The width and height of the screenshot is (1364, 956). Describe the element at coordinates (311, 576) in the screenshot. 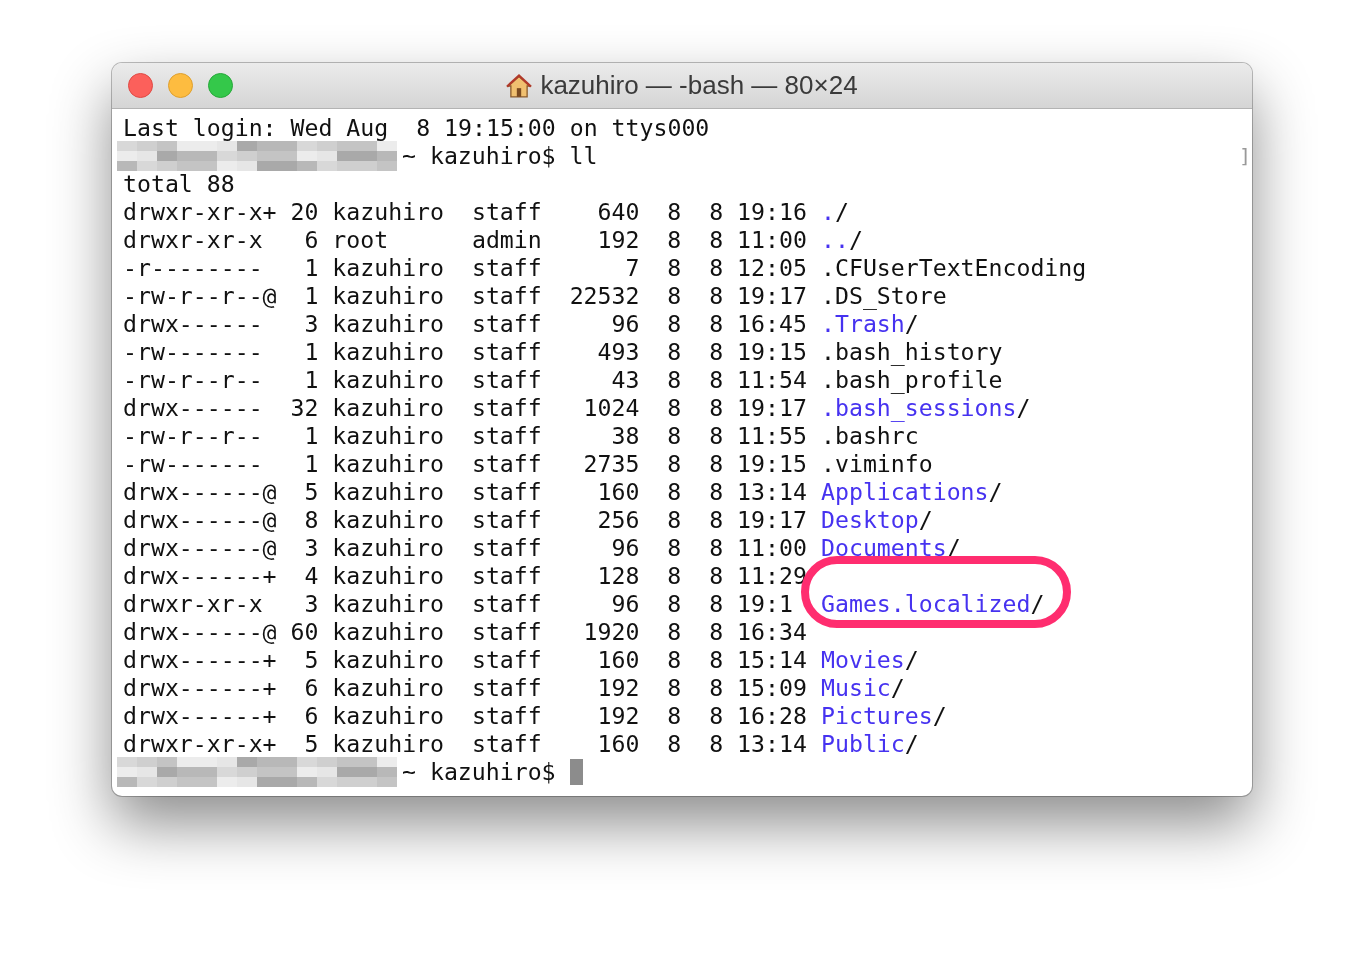

I see `link-count: 4` at that location.